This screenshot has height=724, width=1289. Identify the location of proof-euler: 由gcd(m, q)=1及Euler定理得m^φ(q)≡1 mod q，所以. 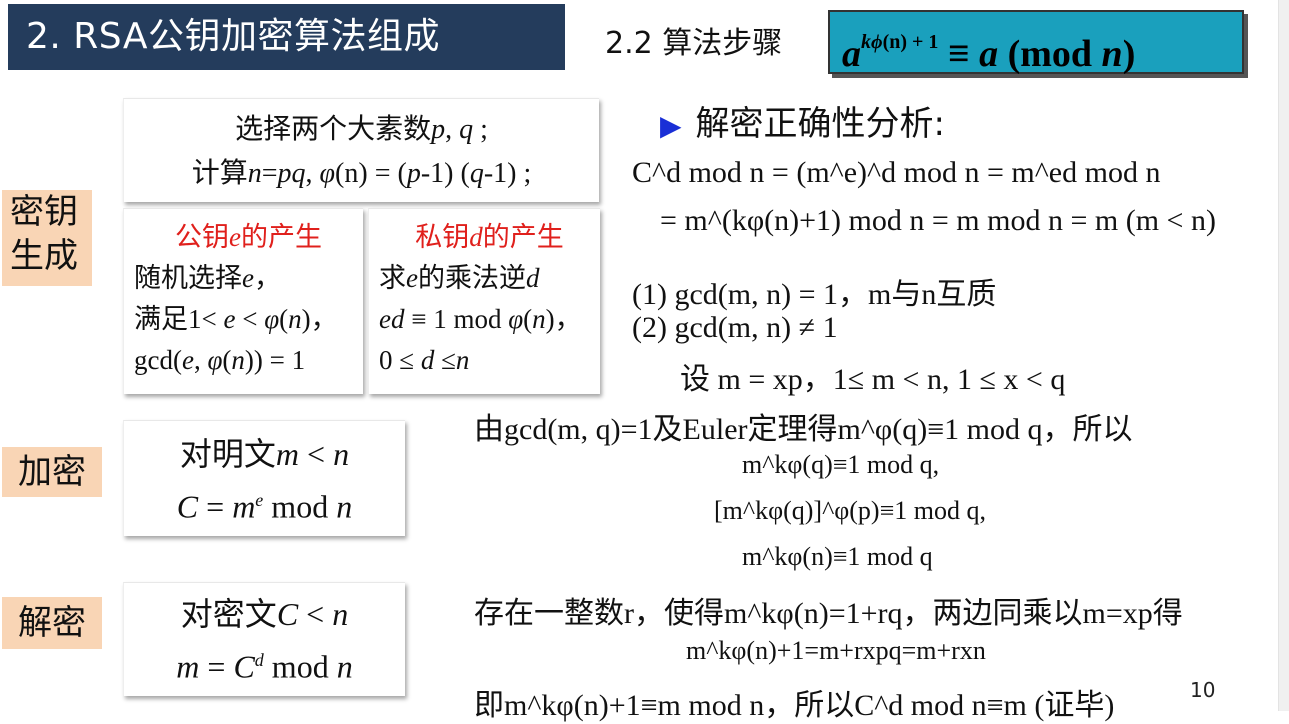
(803, 429).